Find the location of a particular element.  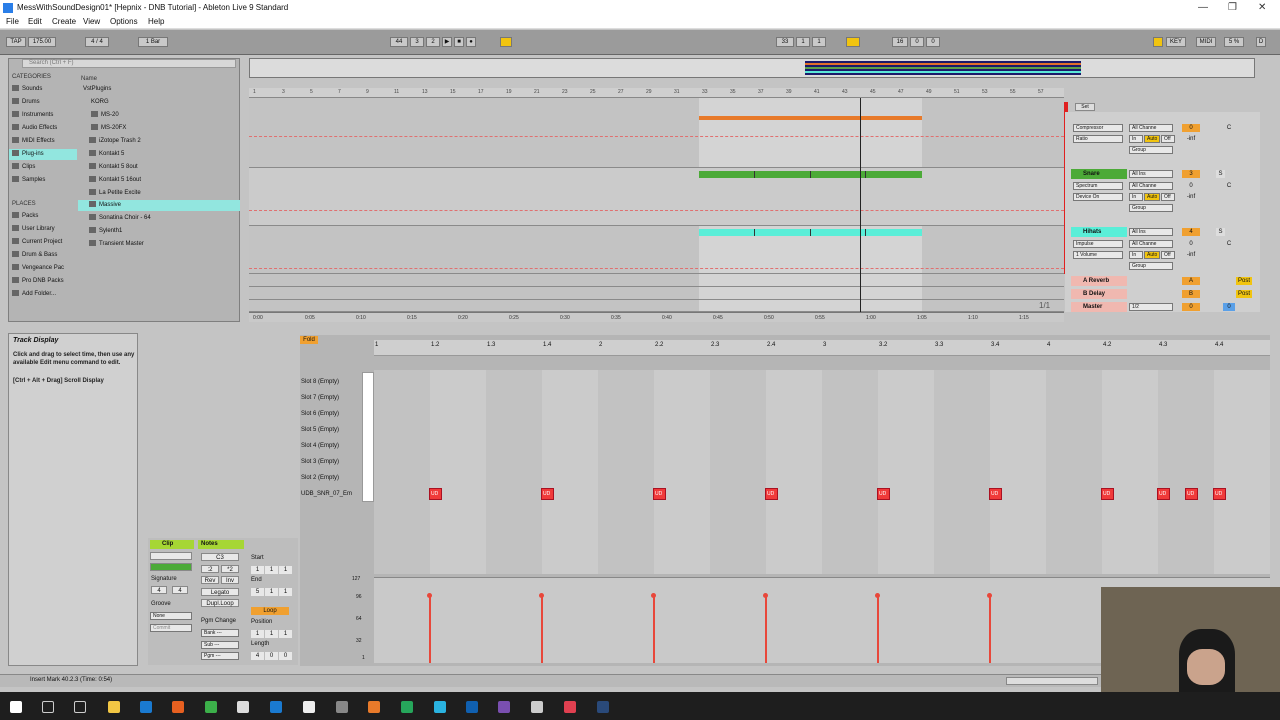

signature-denominator: 4 is located at coordinates (180, 590).